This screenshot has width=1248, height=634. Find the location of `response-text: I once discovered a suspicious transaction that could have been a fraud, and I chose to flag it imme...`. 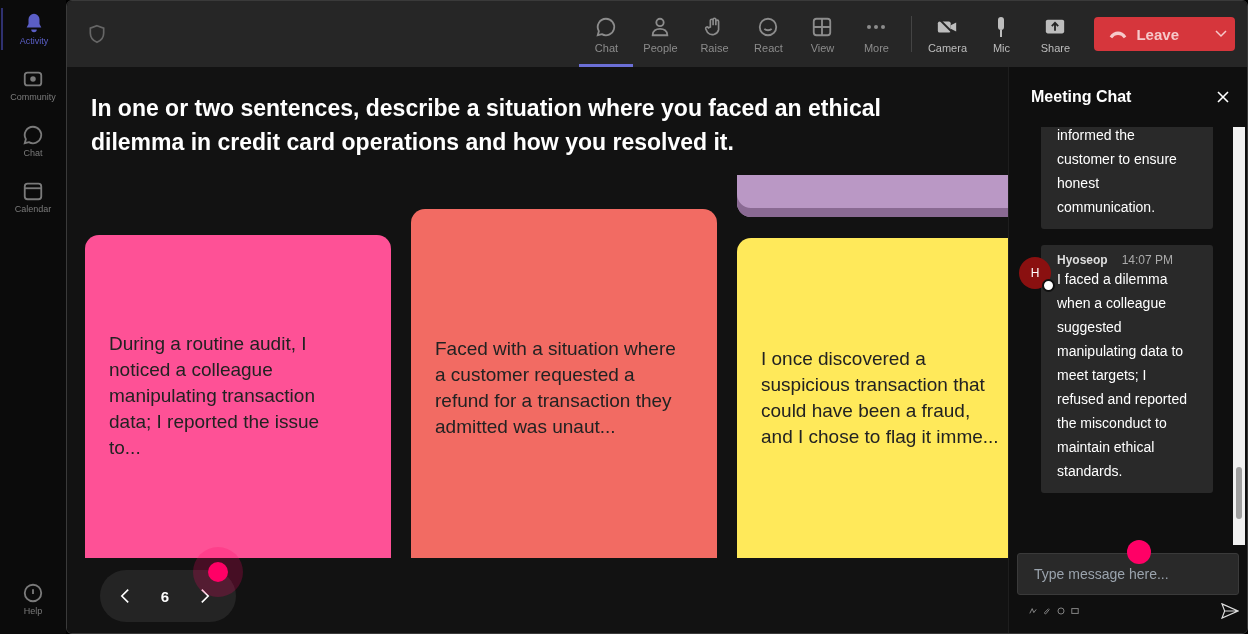

response-text: I once discovered a suspicious transaction that could have been a fraud, and I chose to flag it imme... is located at coordinates (880, 398).